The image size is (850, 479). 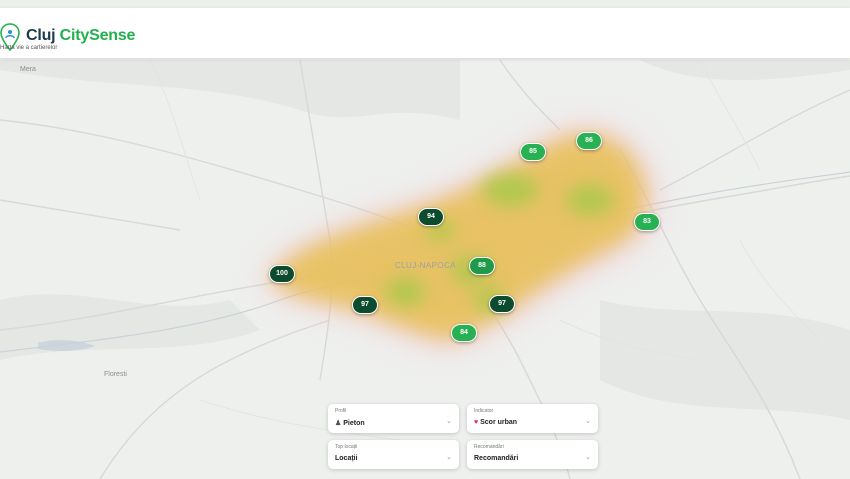 I want to click on indicator-label: Indicator, so click(x=484, y=411).